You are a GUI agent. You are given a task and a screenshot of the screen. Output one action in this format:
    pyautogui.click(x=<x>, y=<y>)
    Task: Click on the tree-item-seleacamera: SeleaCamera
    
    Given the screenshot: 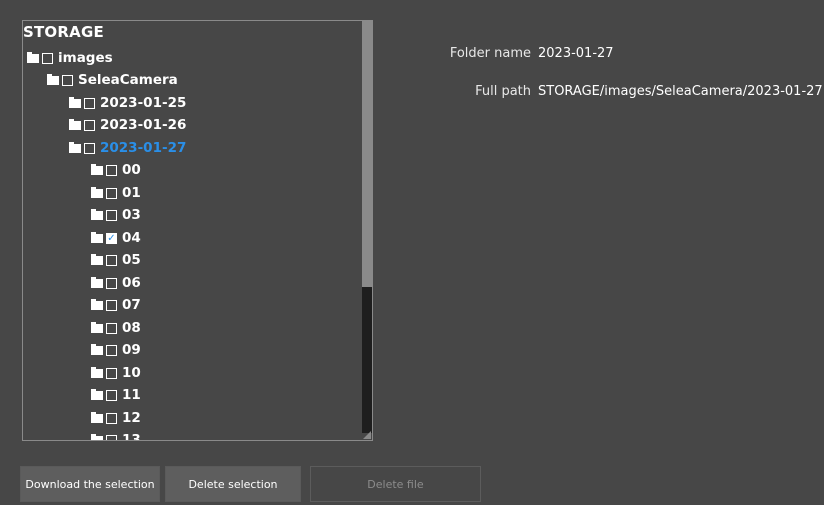 What is the action you would take?
    pyautogui.click(x=112, y=80)
    